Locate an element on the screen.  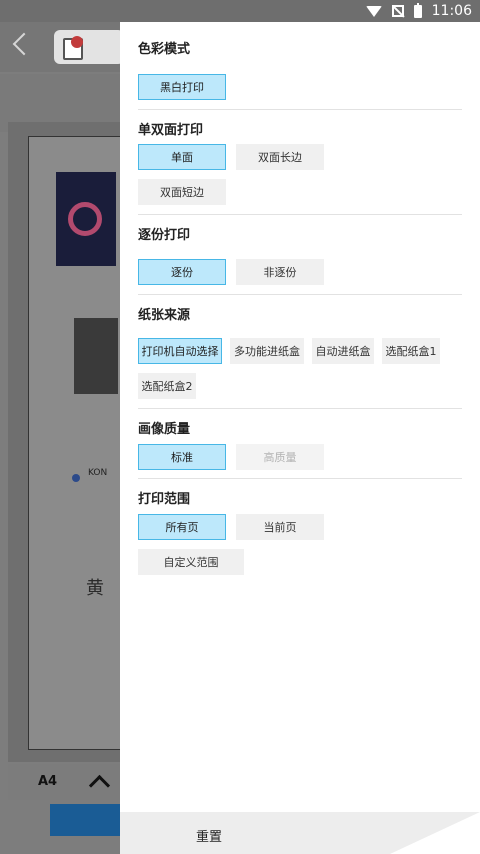
corner-fold-decoration is located at coordinates (435, 833).